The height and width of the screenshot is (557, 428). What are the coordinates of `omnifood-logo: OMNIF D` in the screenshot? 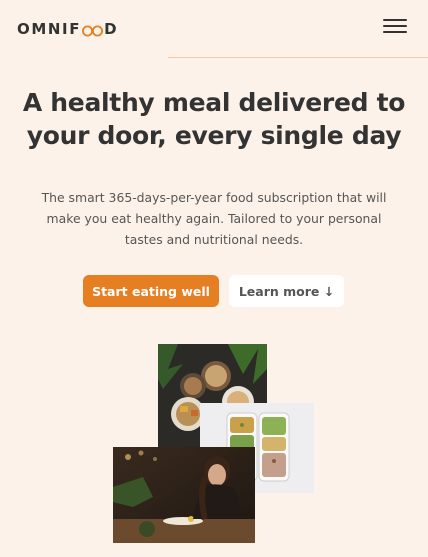 It's located at (67, 29).